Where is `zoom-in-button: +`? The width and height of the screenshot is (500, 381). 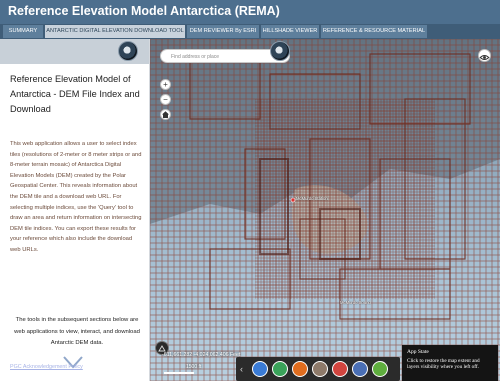 zoom-in-button: + is located at coordinates (165, 84).